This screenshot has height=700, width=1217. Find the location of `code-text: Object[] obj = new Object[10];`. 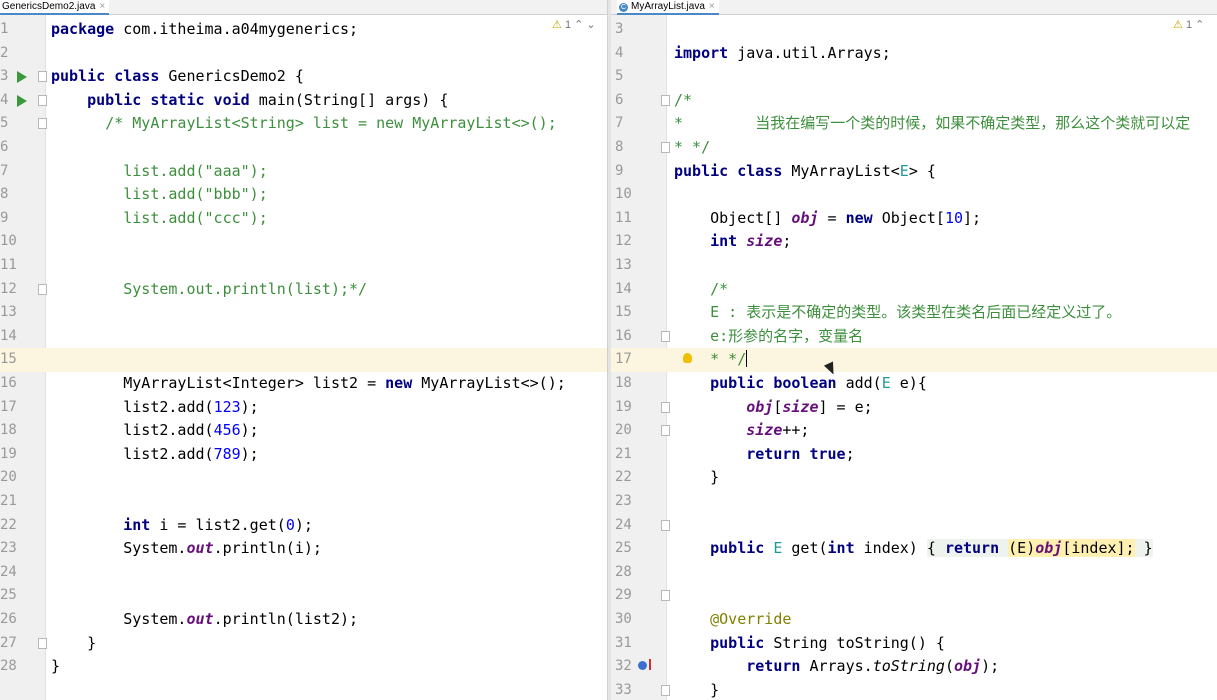

code-text: Object[] obj = new Object[10]; is located at coordinates (827, 219).